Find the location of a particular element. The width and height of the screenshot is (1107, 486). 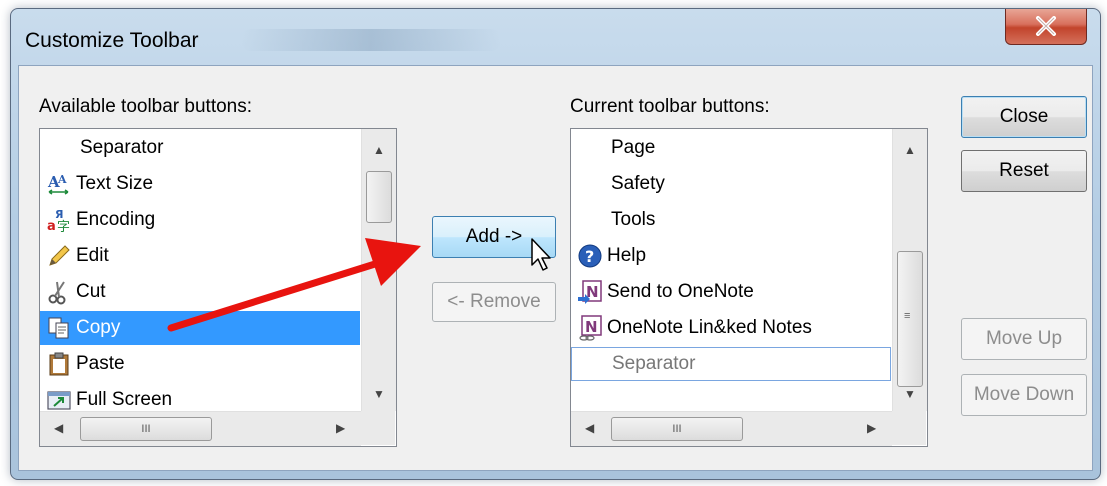

available-label: Available toolbar buttons: is located at coordinates (146, 106).